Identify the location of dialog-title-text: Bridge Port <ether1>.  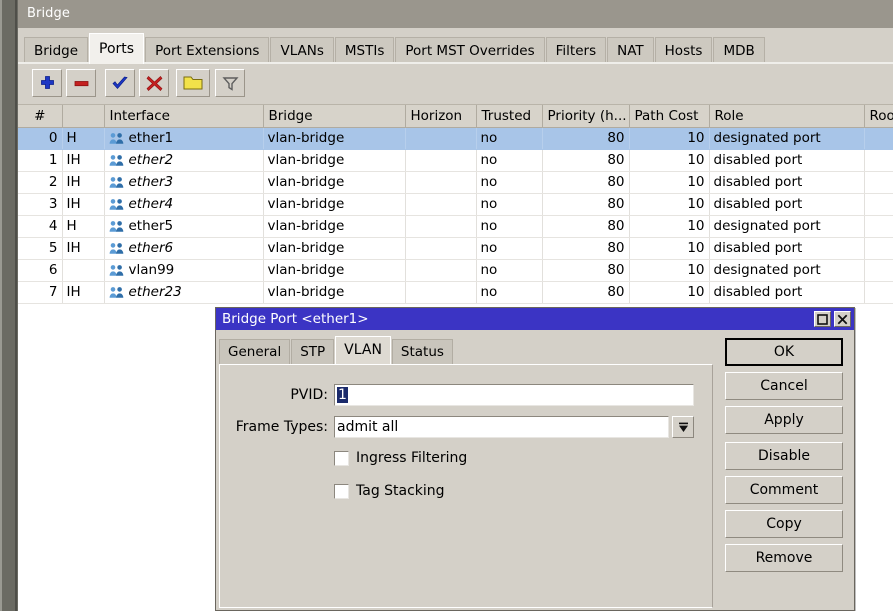
(295, 319).